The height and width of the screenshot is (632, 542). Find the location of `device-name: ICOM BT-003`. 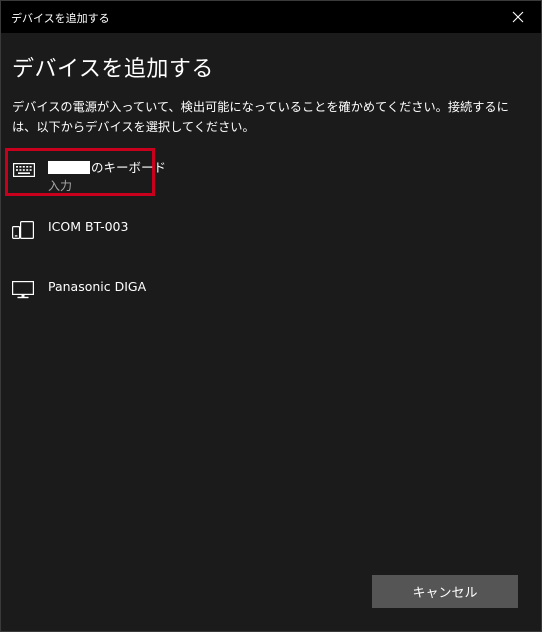

device-name: ICOM BT-003 is located at coordinates (88, 226).